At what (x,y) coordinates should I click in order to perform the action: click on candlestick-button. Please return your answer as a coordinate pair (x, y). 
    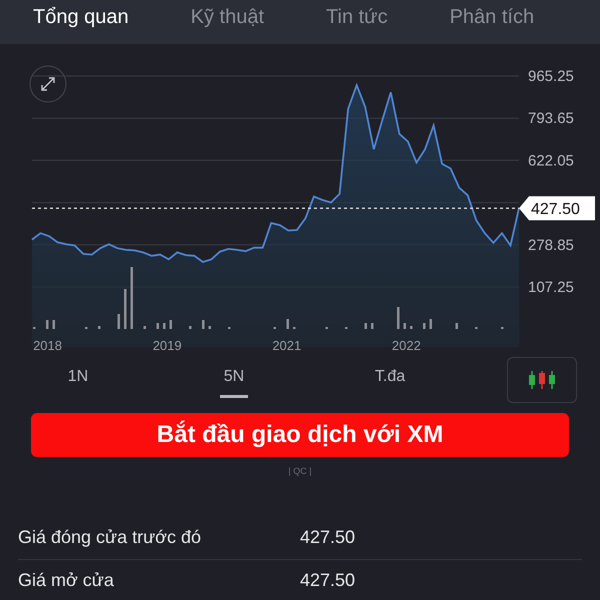
    Looking at the image, I should click on (542, 380).